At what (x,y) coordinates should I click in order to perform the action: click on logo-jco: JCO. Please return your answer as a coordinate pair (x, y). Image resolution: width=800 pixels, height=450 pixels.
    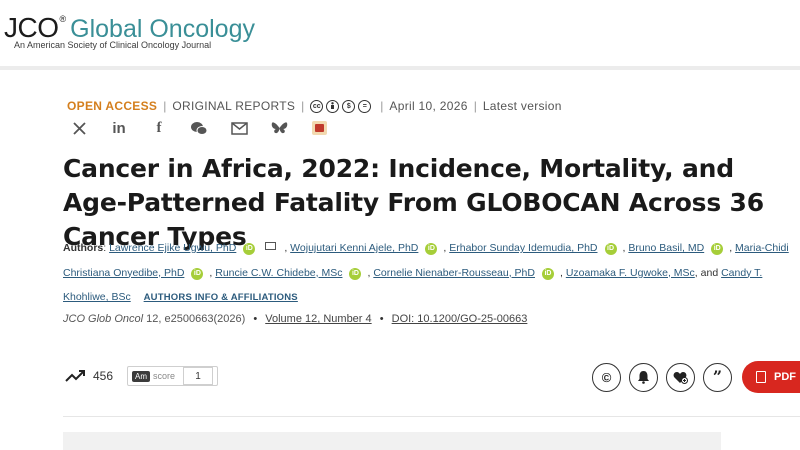
    Looking at the image, I should click on (31, 27).